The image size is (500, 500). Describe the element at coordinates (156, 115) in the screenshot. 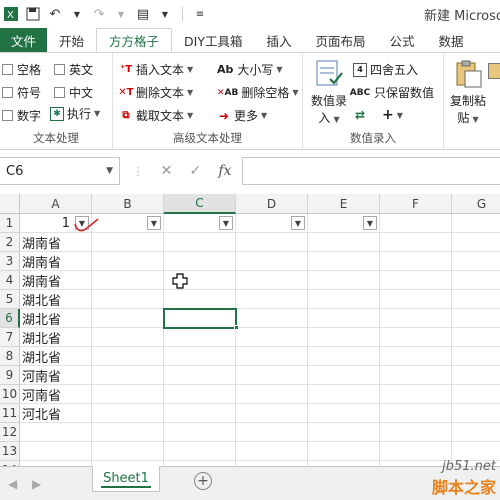

I see `extract-text-button: ⧉ 截取文本 ▼` at that location.